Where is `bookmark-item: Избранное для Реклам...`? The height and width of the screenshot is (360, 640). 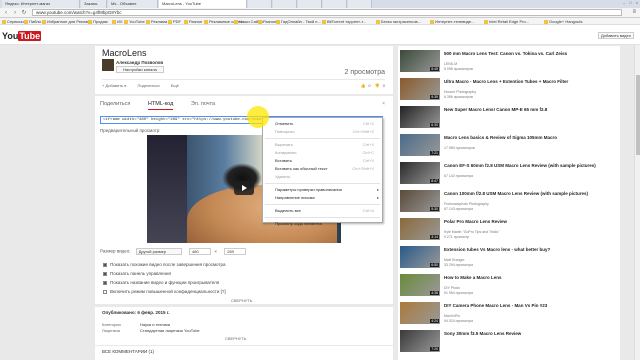 bookmark-item: Избранное для Реклам... is located at coordinates (67, 21).